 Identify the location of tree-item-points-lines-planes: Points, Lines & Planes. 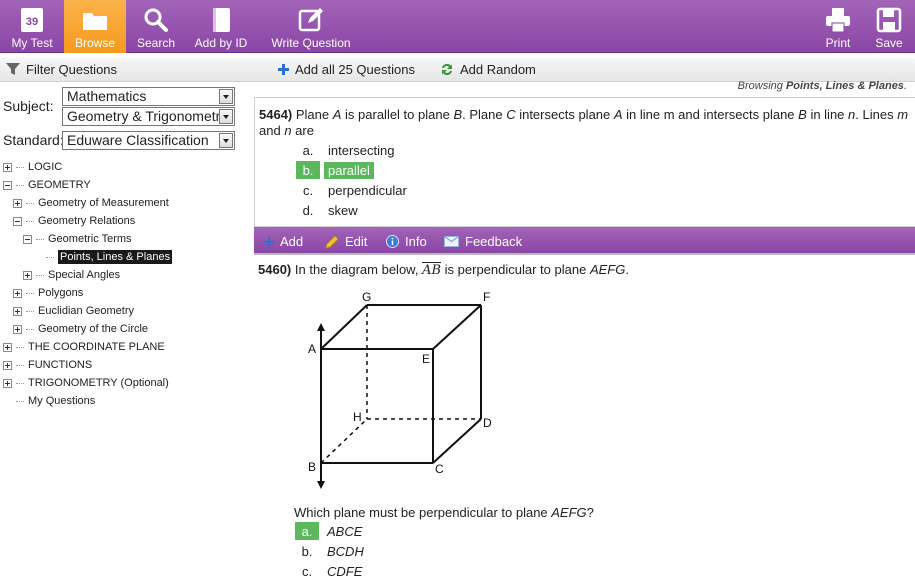
(103, 257).